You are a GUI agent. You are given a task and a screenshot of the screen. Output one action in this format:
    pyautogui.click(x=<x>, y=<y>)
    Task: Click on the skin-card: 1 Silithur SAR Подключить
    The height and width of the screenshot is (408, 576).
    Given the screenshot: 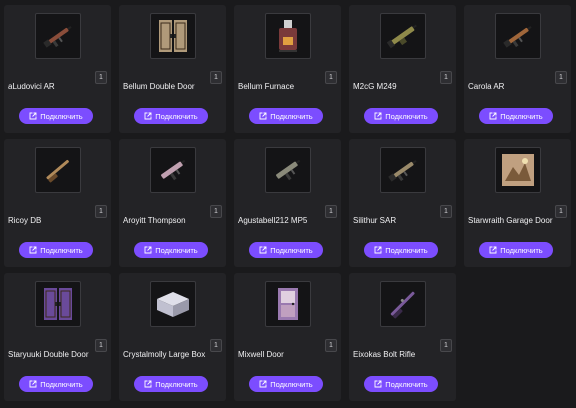 What is the action you would take?
    pyautogui.click(x=402, y=203)
    